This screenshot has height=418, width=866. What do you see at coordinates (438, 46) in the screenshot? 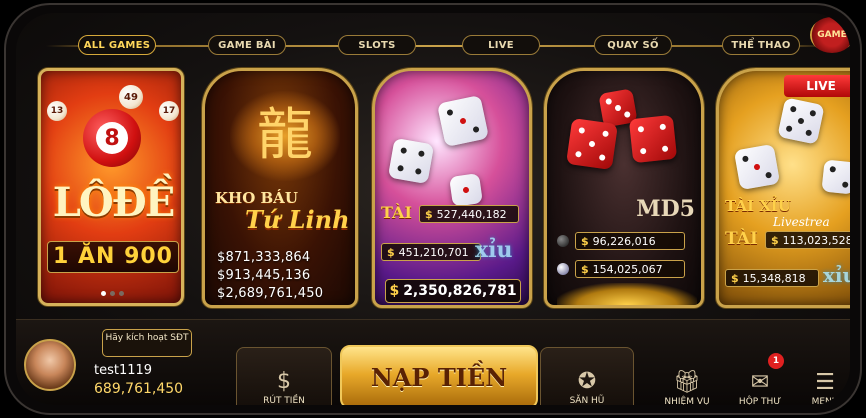
I see `tabs-divider` at bounding box center [438, 46].